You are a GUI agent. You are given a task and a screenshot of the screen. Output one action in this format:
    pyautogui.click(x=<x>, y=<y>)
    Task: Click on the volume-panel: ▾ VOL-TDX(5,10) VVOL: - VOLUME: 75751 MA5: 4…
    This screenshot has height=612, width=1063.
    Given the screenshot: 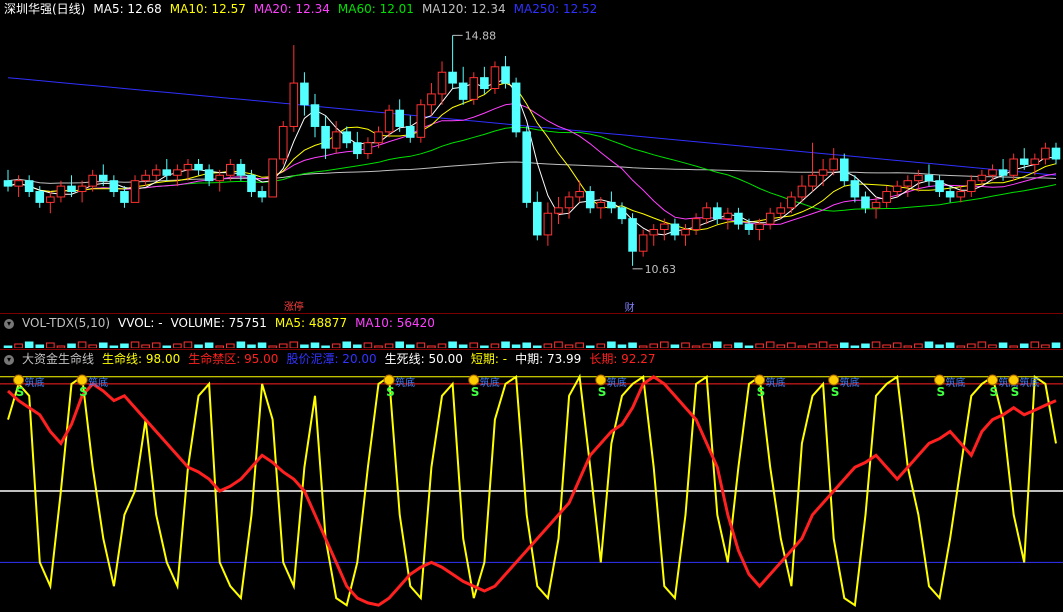 What is the action you would take?
    pyautogui.click(x=531, y=331)
    